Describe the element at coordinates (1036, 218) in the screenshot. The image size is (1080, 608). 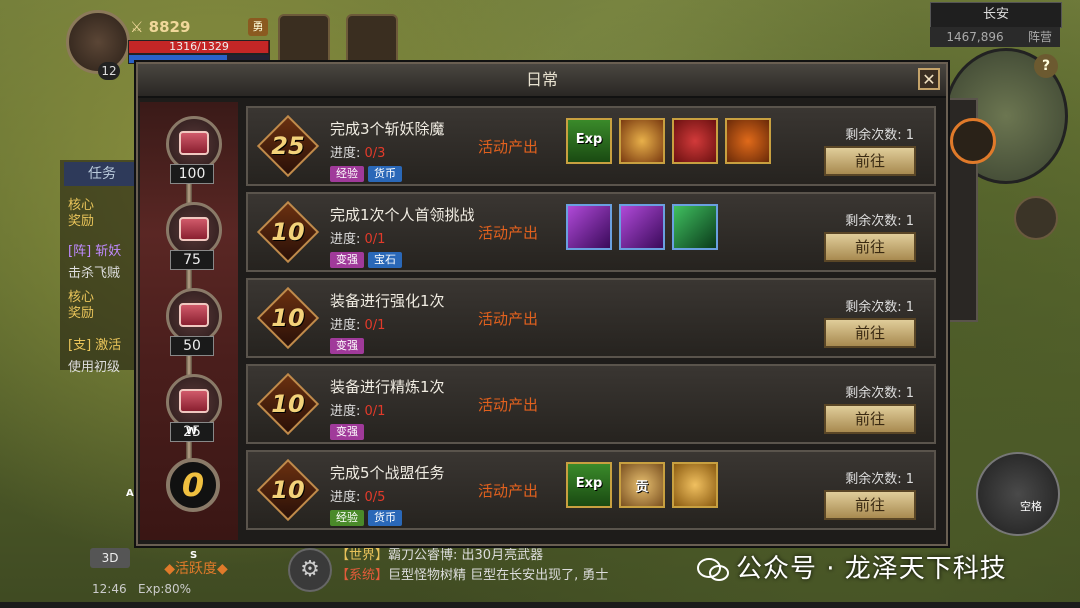
I see `diamond-menu-icon` at that location.